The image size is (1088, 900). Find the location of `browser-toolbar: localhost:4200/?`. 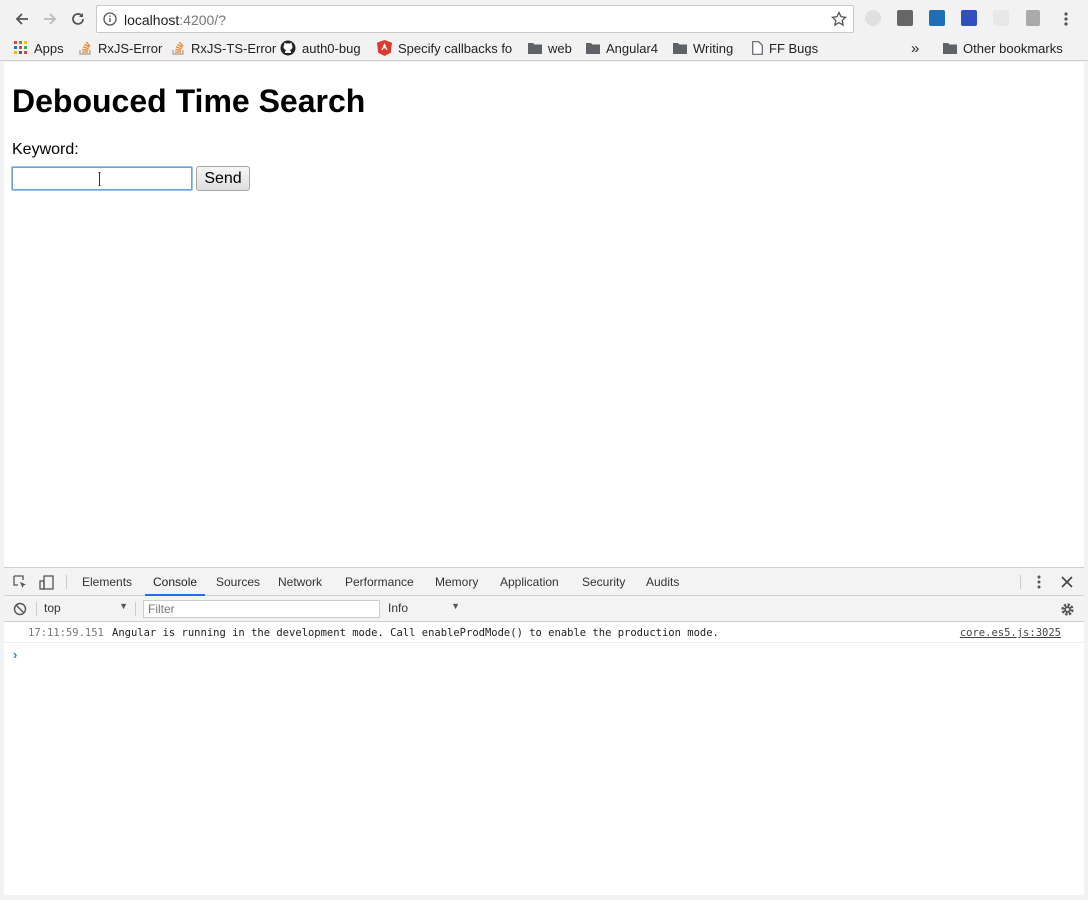

browser-toolbar: localhost:4200/? is located at coordinates (544, 18).